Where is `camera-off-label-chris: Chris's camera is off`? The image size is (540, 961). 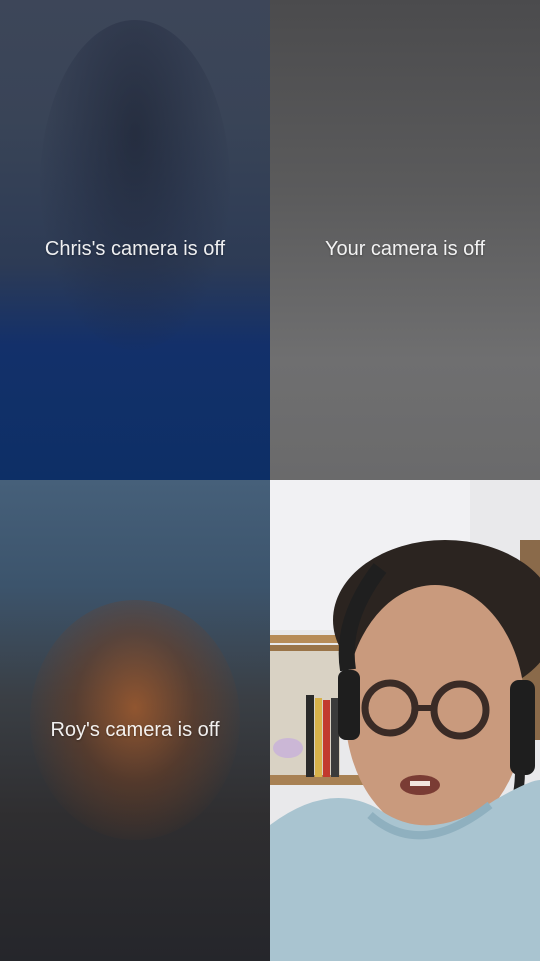 camera-off-label-chris: Chris's camera is off is located at coordinates (135, 249).